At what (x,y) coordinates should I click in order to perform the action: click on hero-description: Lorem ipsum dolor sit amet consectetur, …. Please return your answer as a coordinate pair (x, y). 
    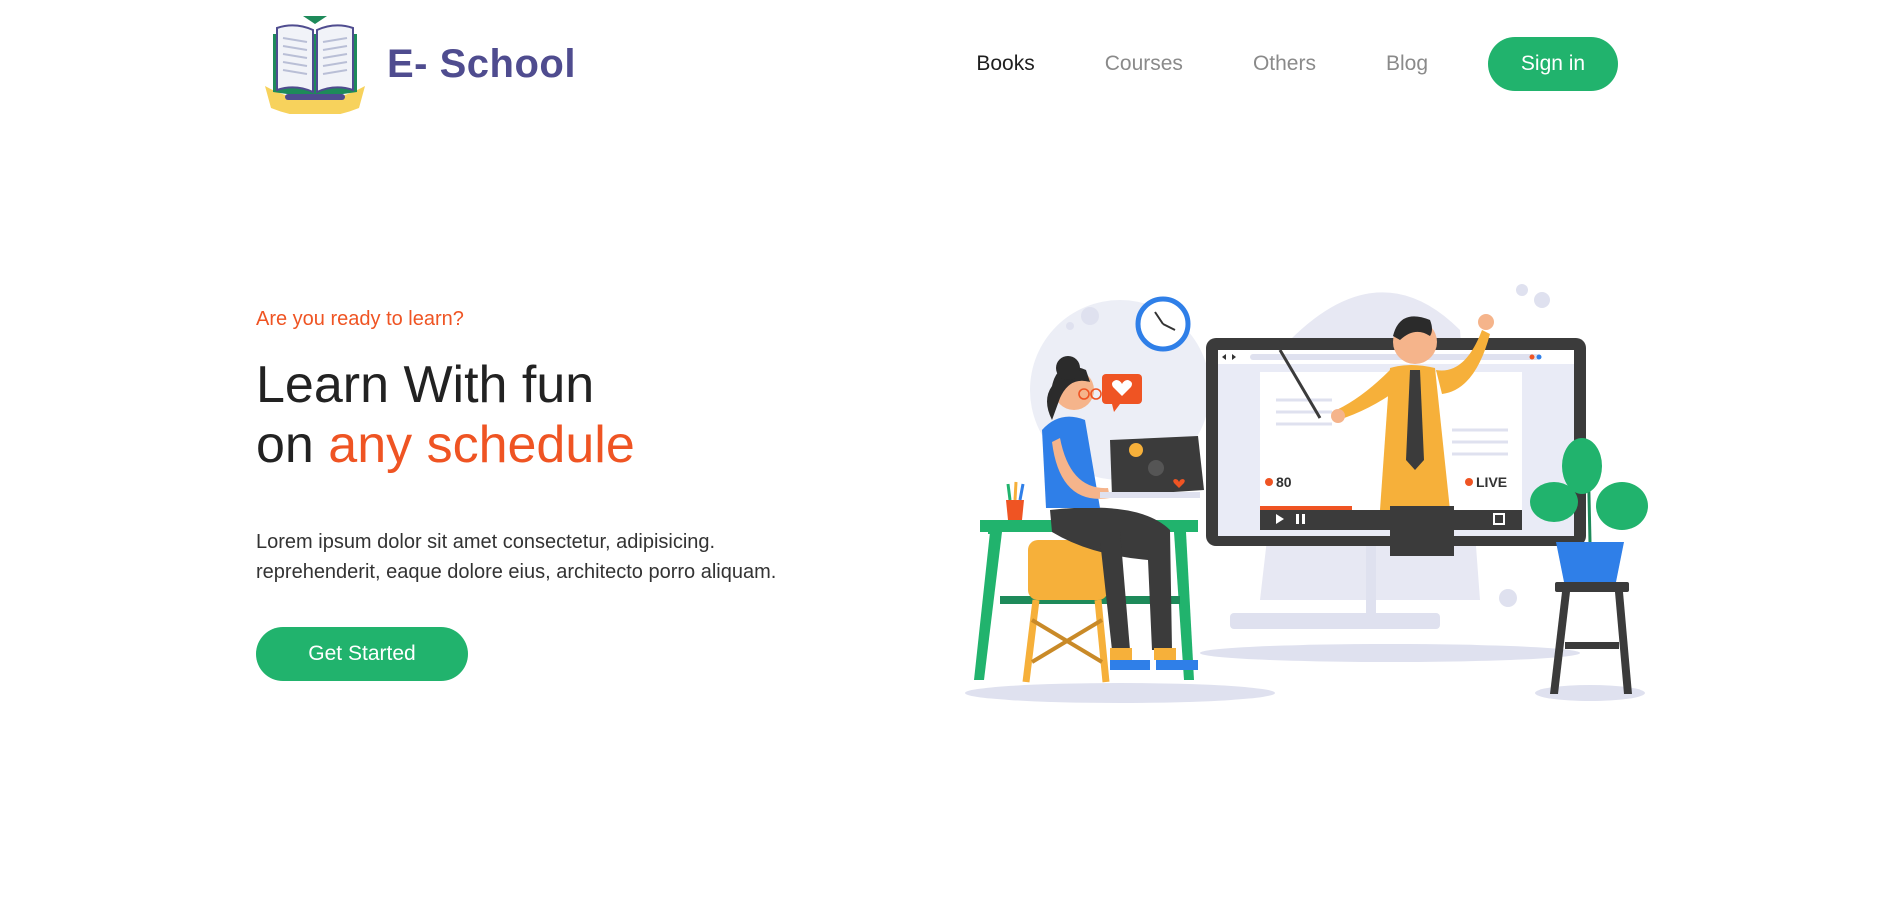
    Looking at the image, I should click on (576, 557).